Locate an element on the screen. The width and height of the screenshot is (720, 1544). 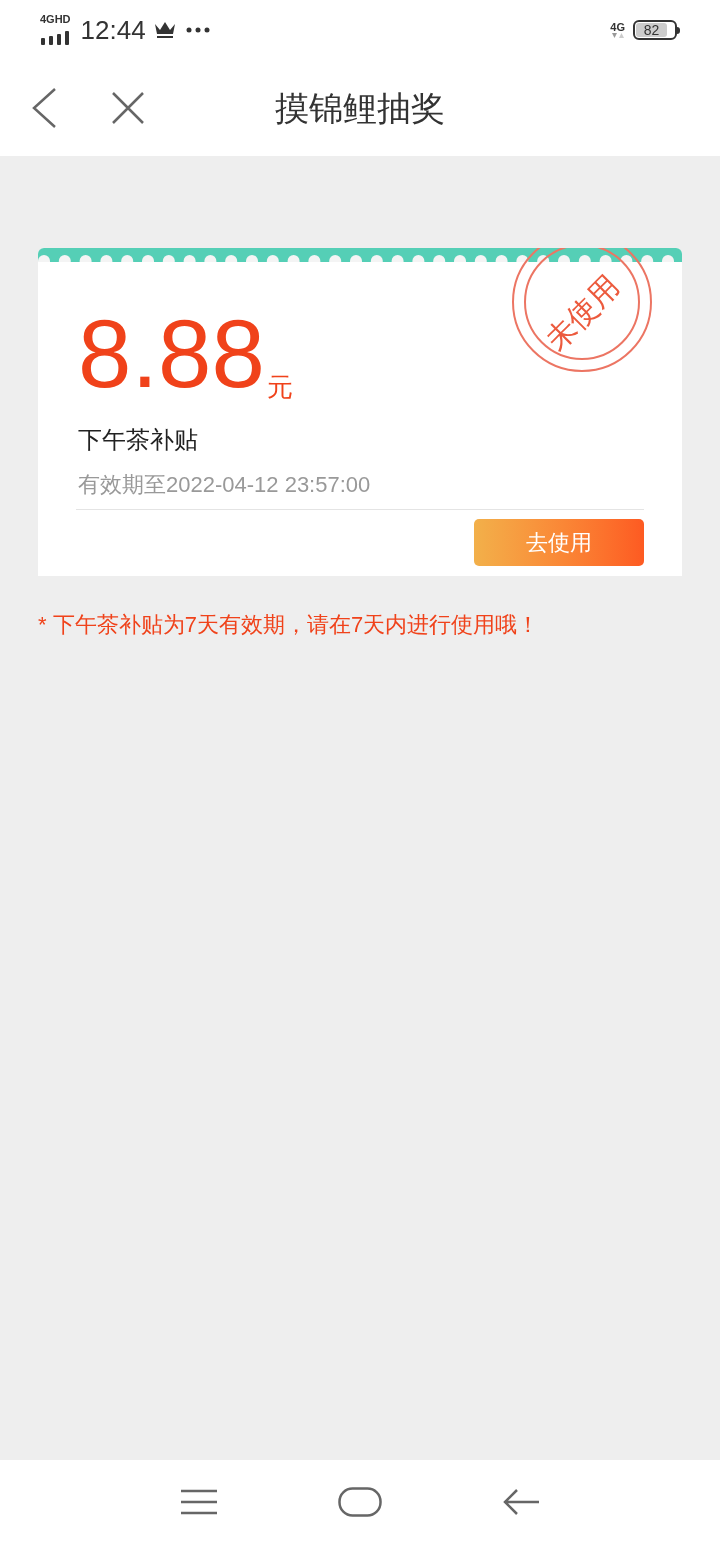
signal-icon is located at coordinates (55, 38).